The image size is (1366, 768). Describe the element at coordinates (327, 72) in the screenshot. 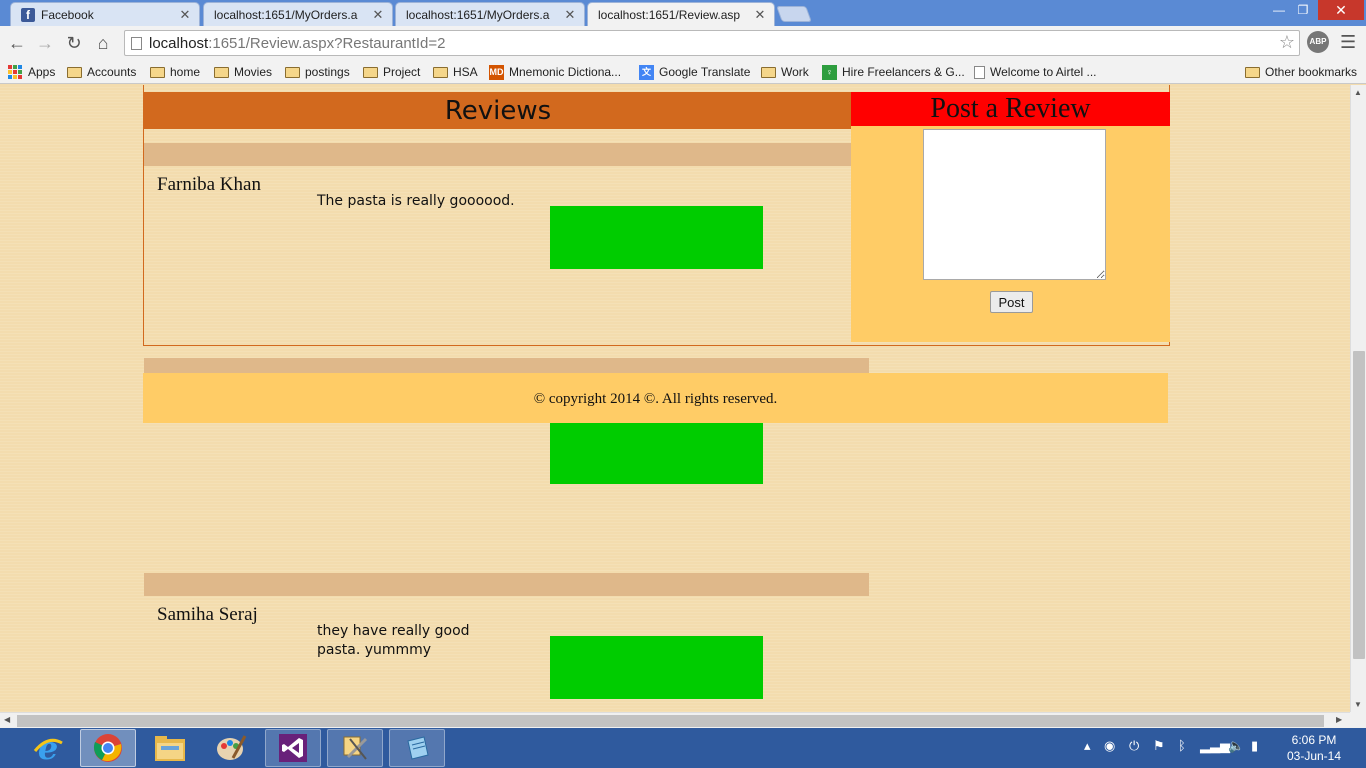

I see `bookmark-label: postings` at that location.